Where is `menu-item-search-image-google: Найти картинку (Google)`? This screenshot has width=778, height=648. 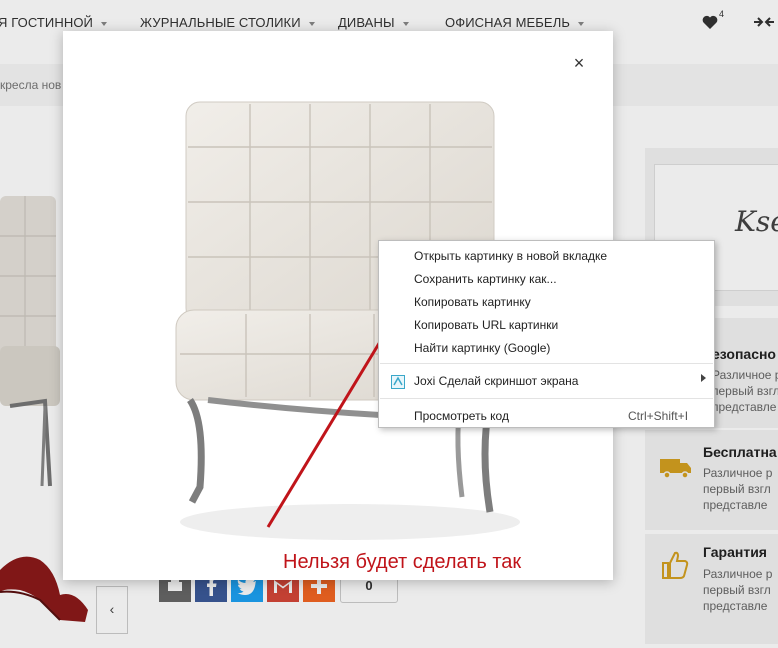
menu-item-search-image-google: Найти картинку (Google) is located at coordinates (482, 348).